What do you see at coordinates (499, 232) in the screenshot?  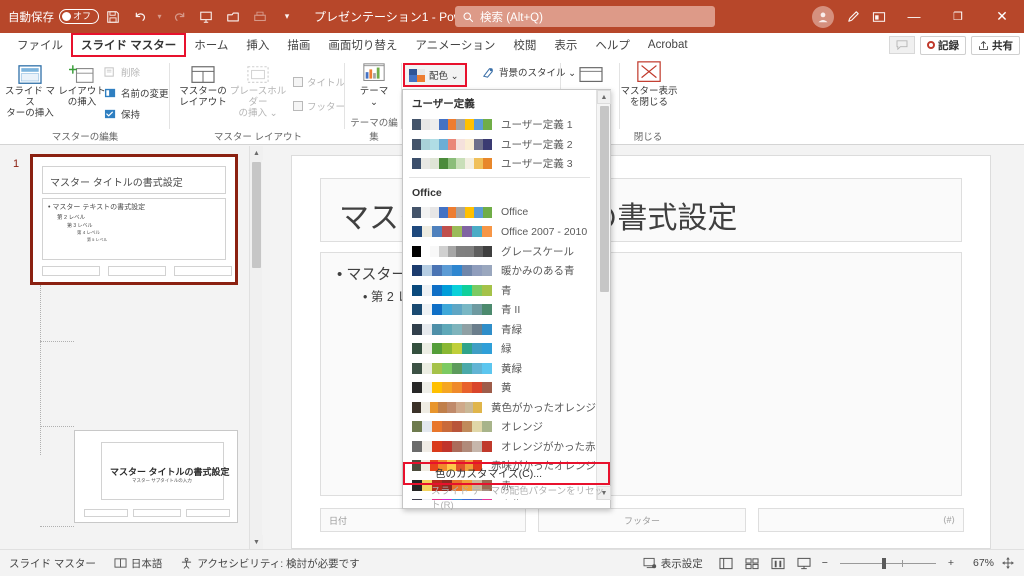 I see `color-scheme-item: Office 2007 - 2010` at bounding box center [499, 232].